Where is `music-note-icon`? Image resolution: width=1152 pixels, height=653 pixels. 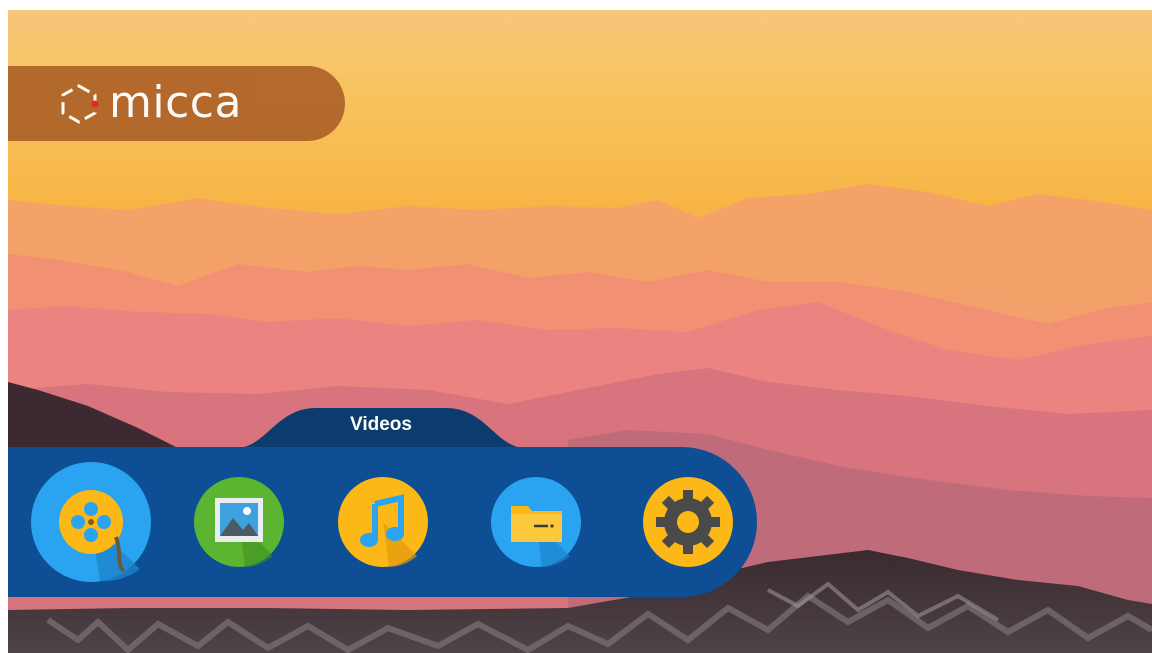 music-note-icon is located at coordinates (383, 522).